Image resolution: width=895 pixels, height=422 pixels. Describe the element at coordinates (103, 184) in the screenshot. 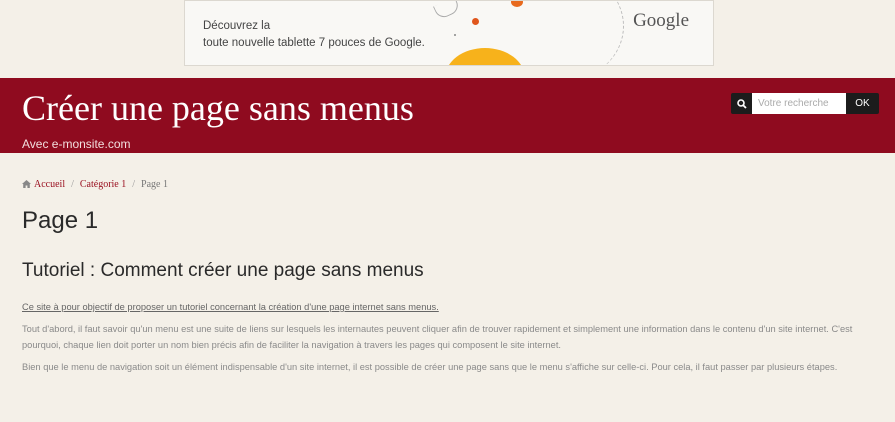

I see `breadcrumb-category-link: Catégorie 1` at that location.